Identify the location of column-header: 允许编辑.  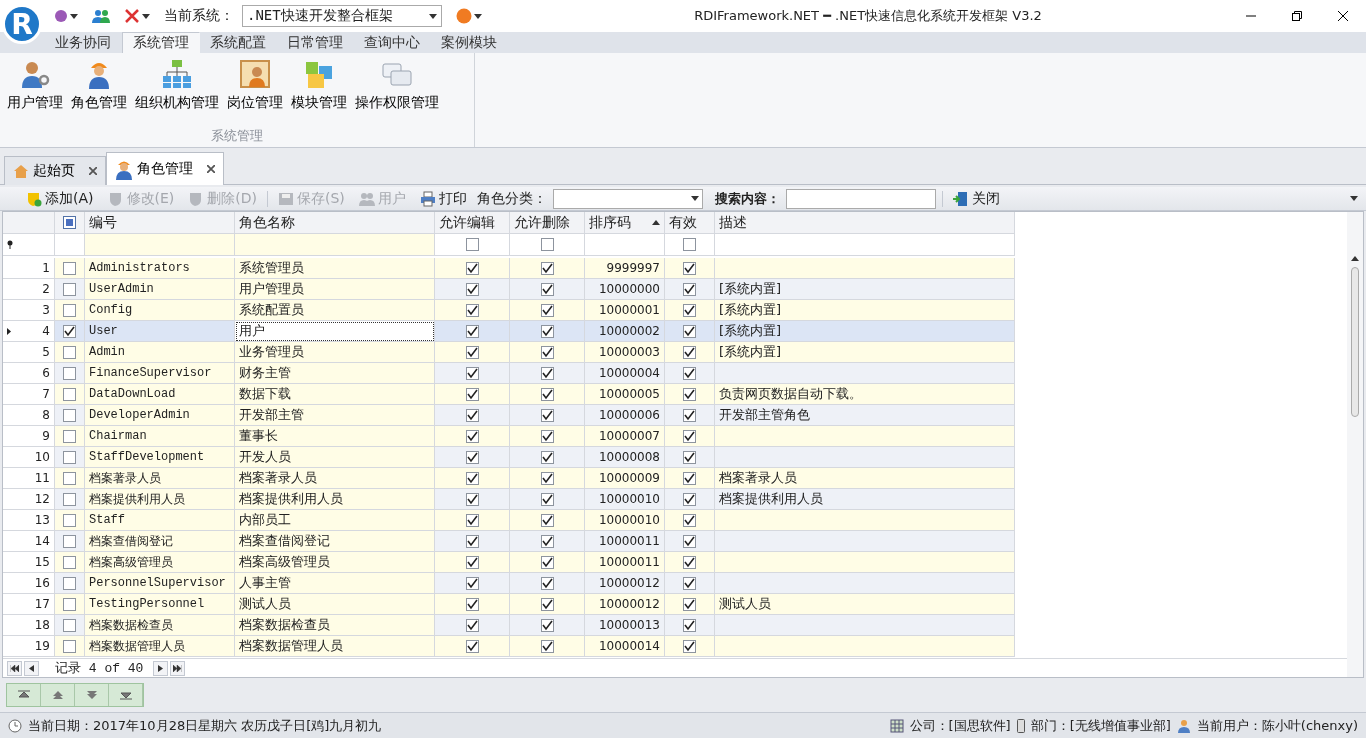
(472, 223).